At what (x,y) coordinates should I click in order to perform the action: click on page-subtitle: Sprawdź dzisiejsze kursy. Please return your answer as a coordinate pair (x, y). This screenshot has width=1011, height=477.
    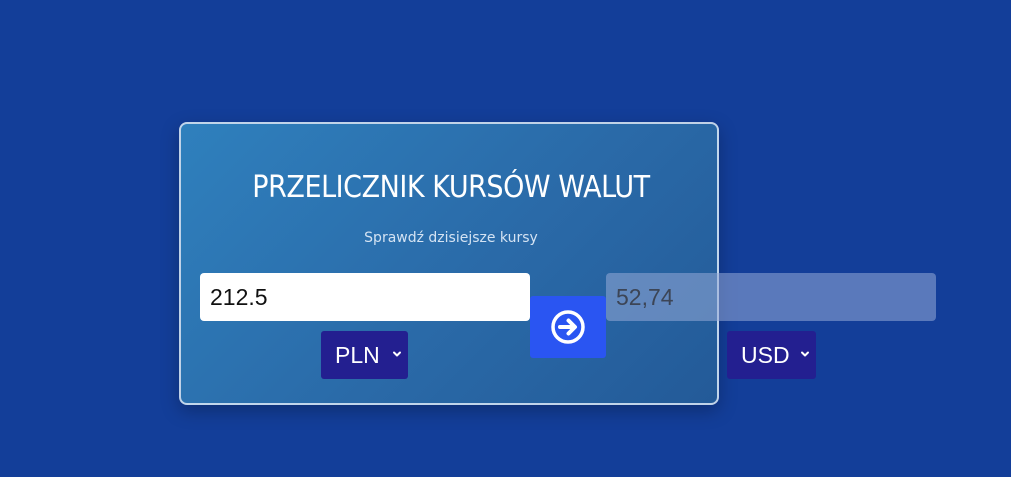
    Looking at the image, I should click on (451, 238).